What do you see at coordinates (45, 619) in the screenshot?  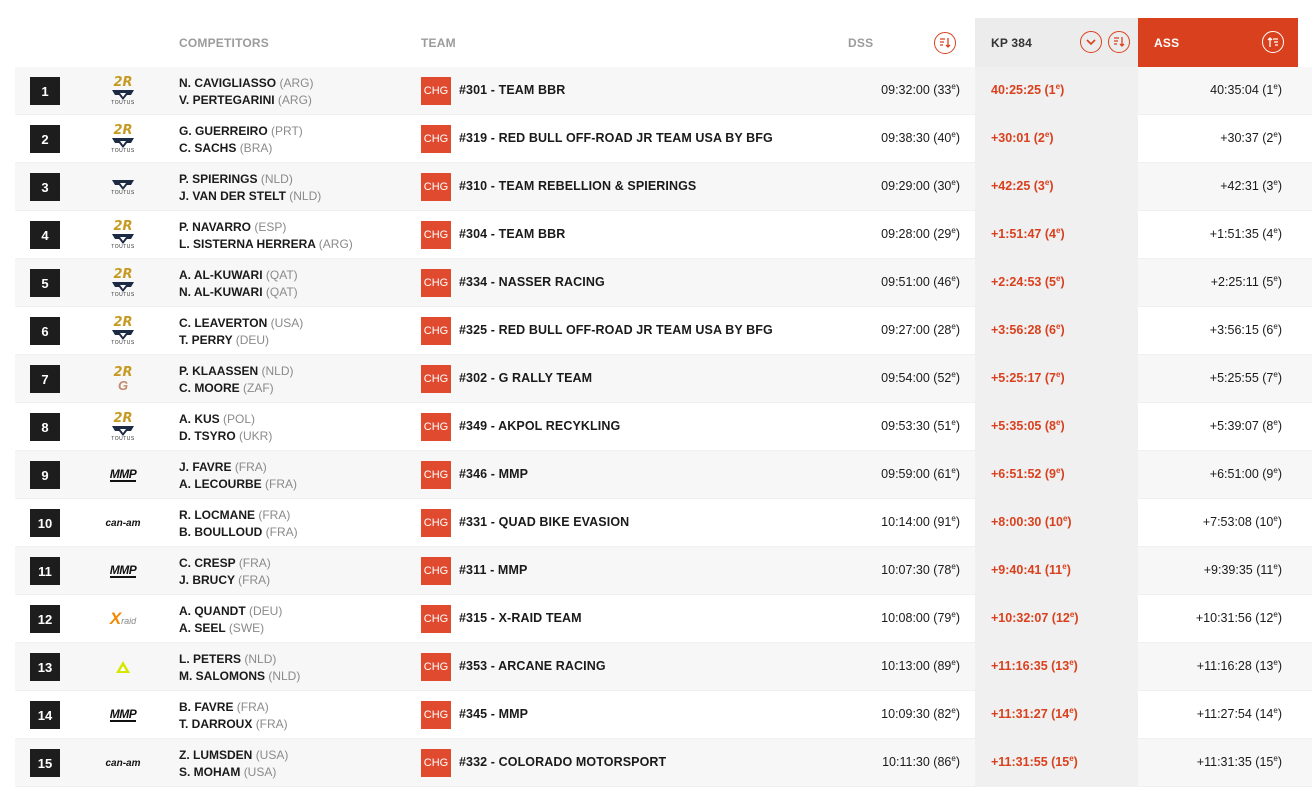 I see `rank-badge: 12` at bounding box center [45, 619].